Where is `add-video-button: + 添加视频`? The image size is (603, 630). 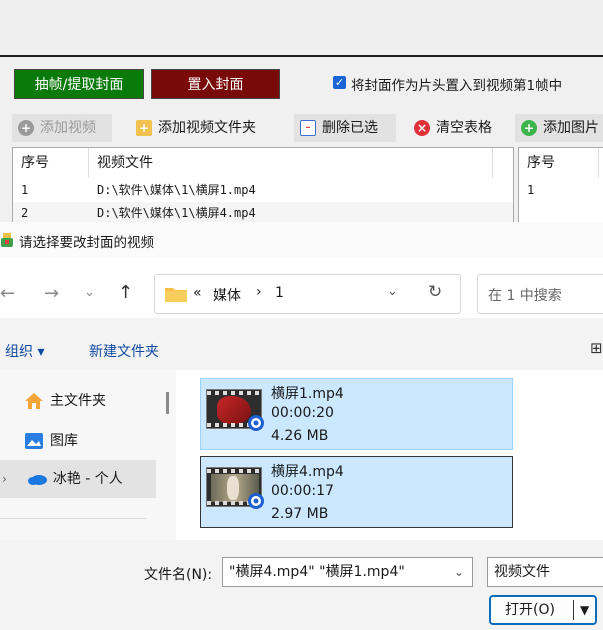 add-video-button: + 添加视频 is located at coordinates (62, 128).